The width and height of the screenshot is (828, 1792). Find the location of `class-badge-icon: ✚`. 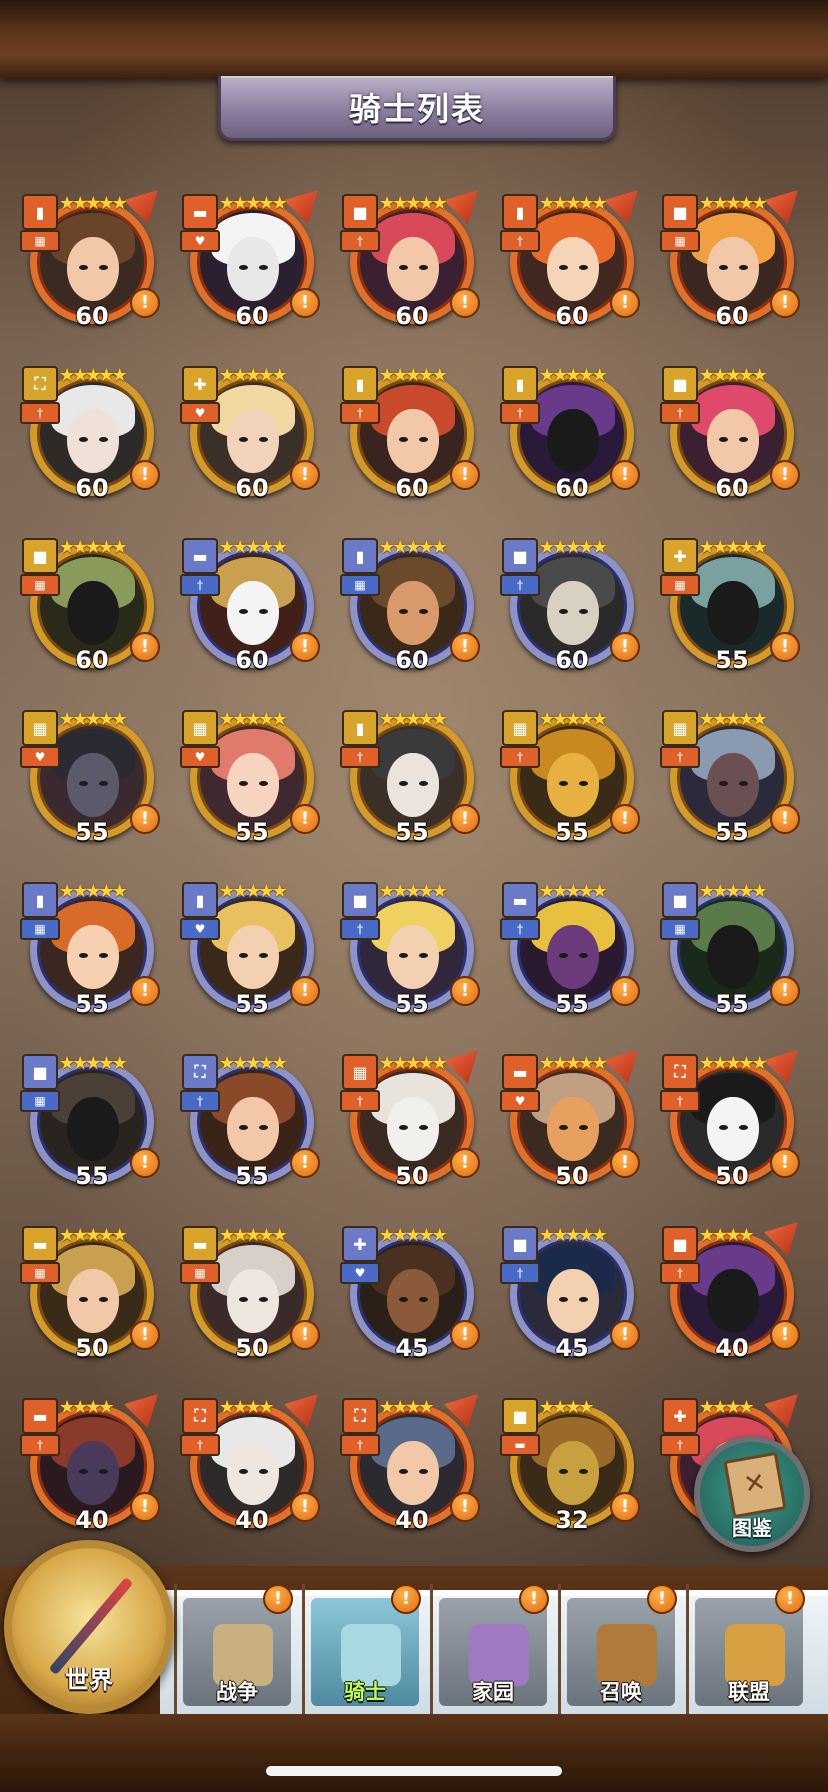

class-badge-icon: ✚ is located at coordinates (200, 384).